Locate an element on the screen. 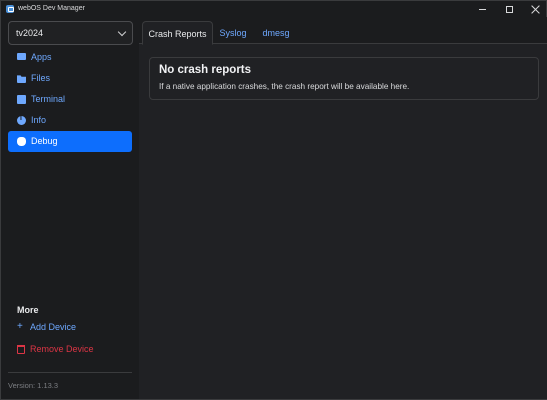 The width and height of the screenshot is (547, 400). device-select-value: tv2024 is located at coordinates (30, 33).